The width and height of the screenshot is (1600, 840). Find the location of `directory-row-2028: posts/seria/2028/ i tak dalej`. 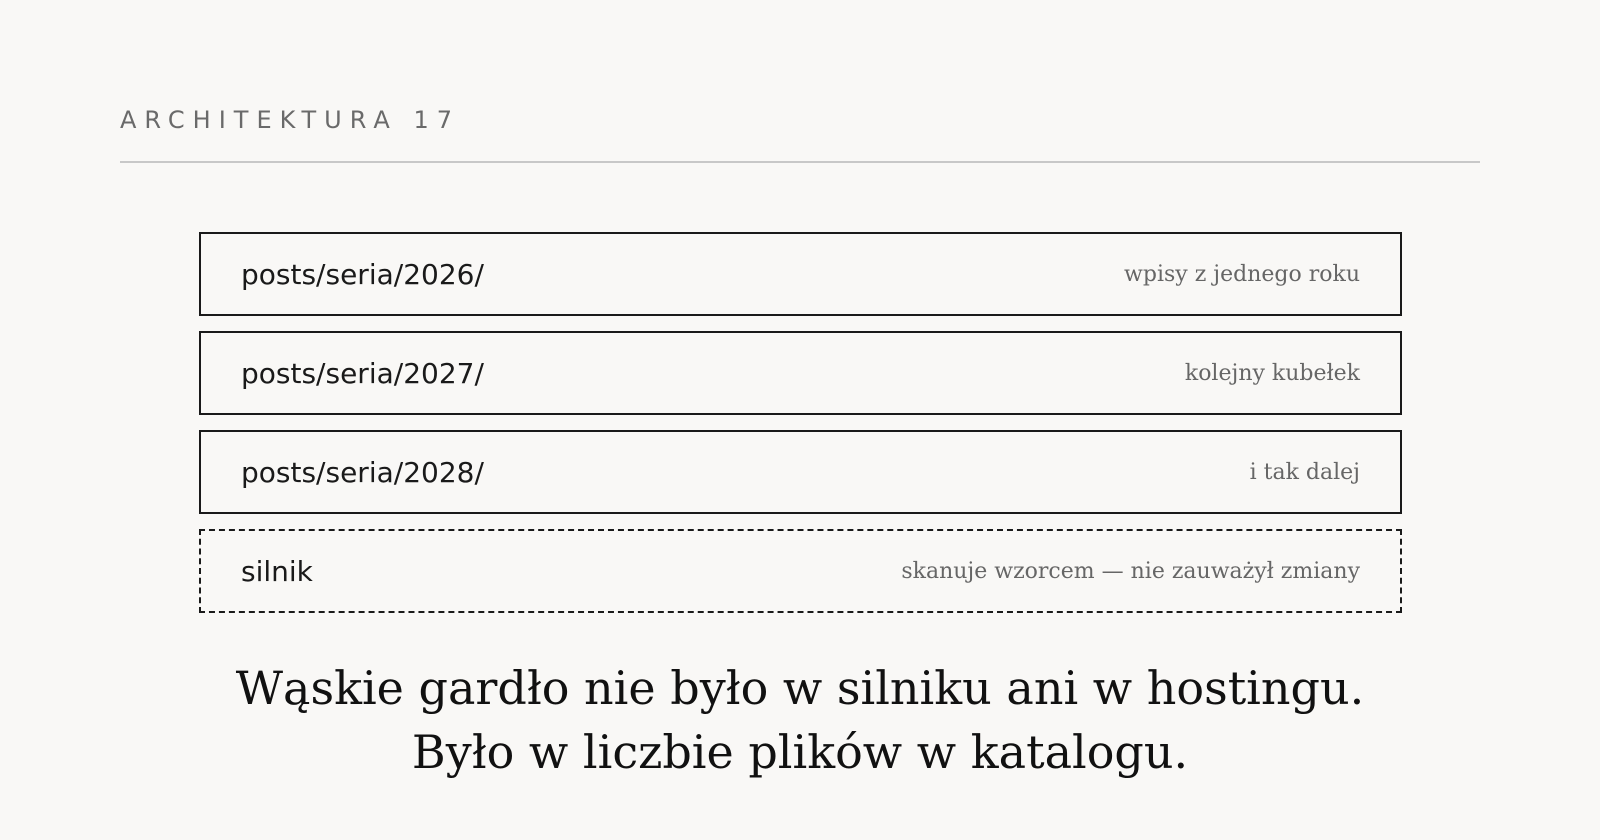

directory-row-2028: posts/seria/2028/ i tak dalej is located at coordinates (800, 472).